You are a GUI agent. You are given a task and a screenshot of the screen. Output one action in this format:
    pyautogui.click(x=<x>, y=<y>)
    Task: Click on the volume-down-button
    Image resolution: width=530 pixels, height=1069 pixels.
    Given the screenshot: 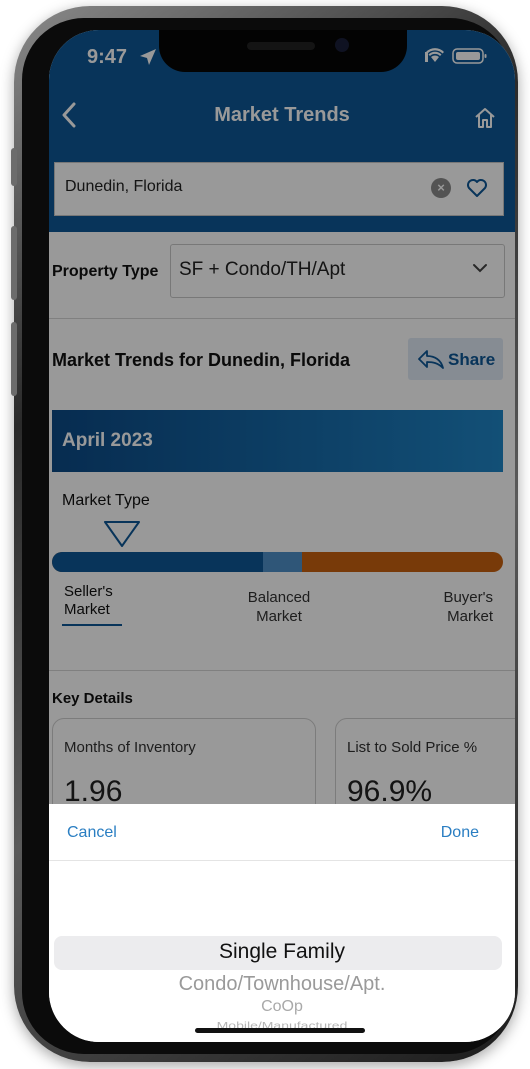 What is the action you would take?
    pyautogui.click(x=14, y=359)
    